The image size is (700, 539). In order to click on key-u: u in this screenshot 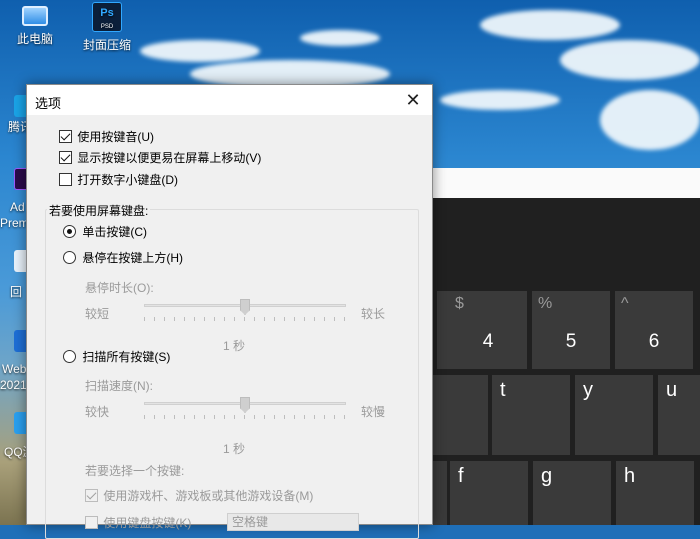, I will do `click(679, 415)`.